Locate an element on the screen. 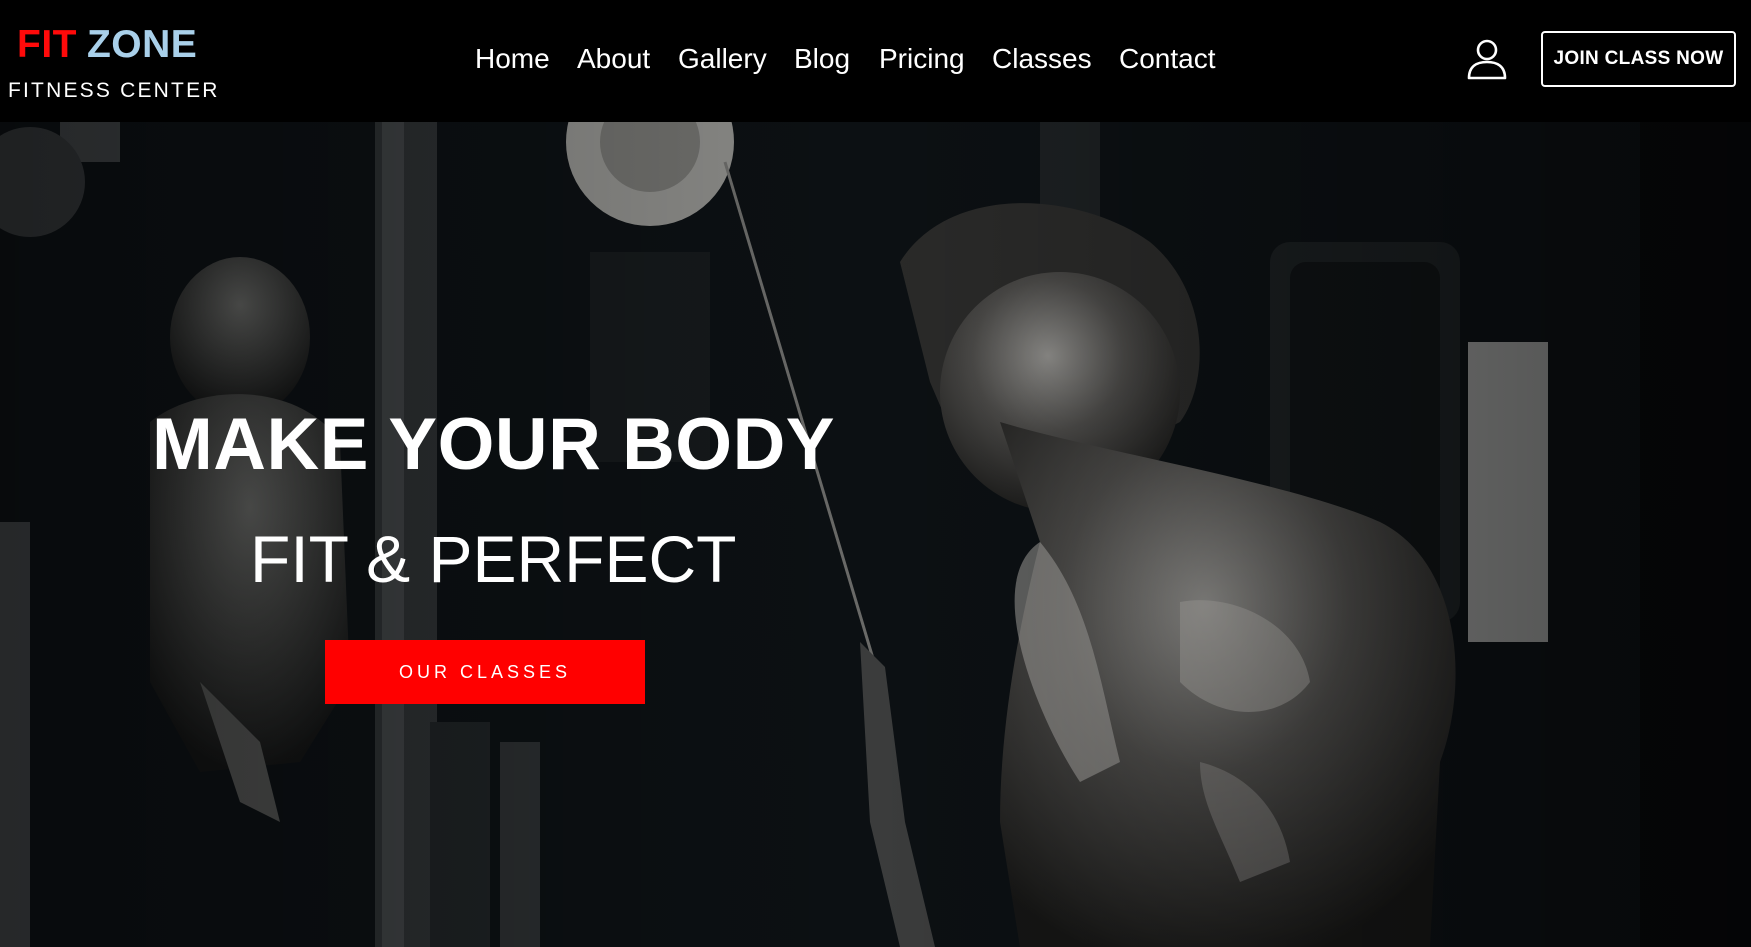 Image resolution: width=1751 pixels, height=947 pixels. hero-subtitle: FIT & PERFECT is located at coordinates (493, 559).